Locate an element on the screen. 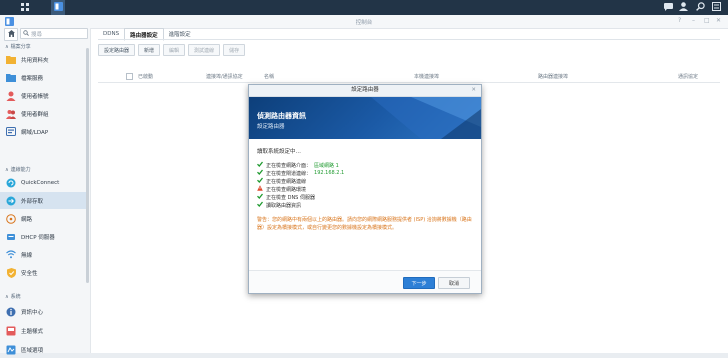 The width and height of the screenshot is (728, 358). sidebar-item-label: DHCP 伺服器 is located at coordinates (38, 237).